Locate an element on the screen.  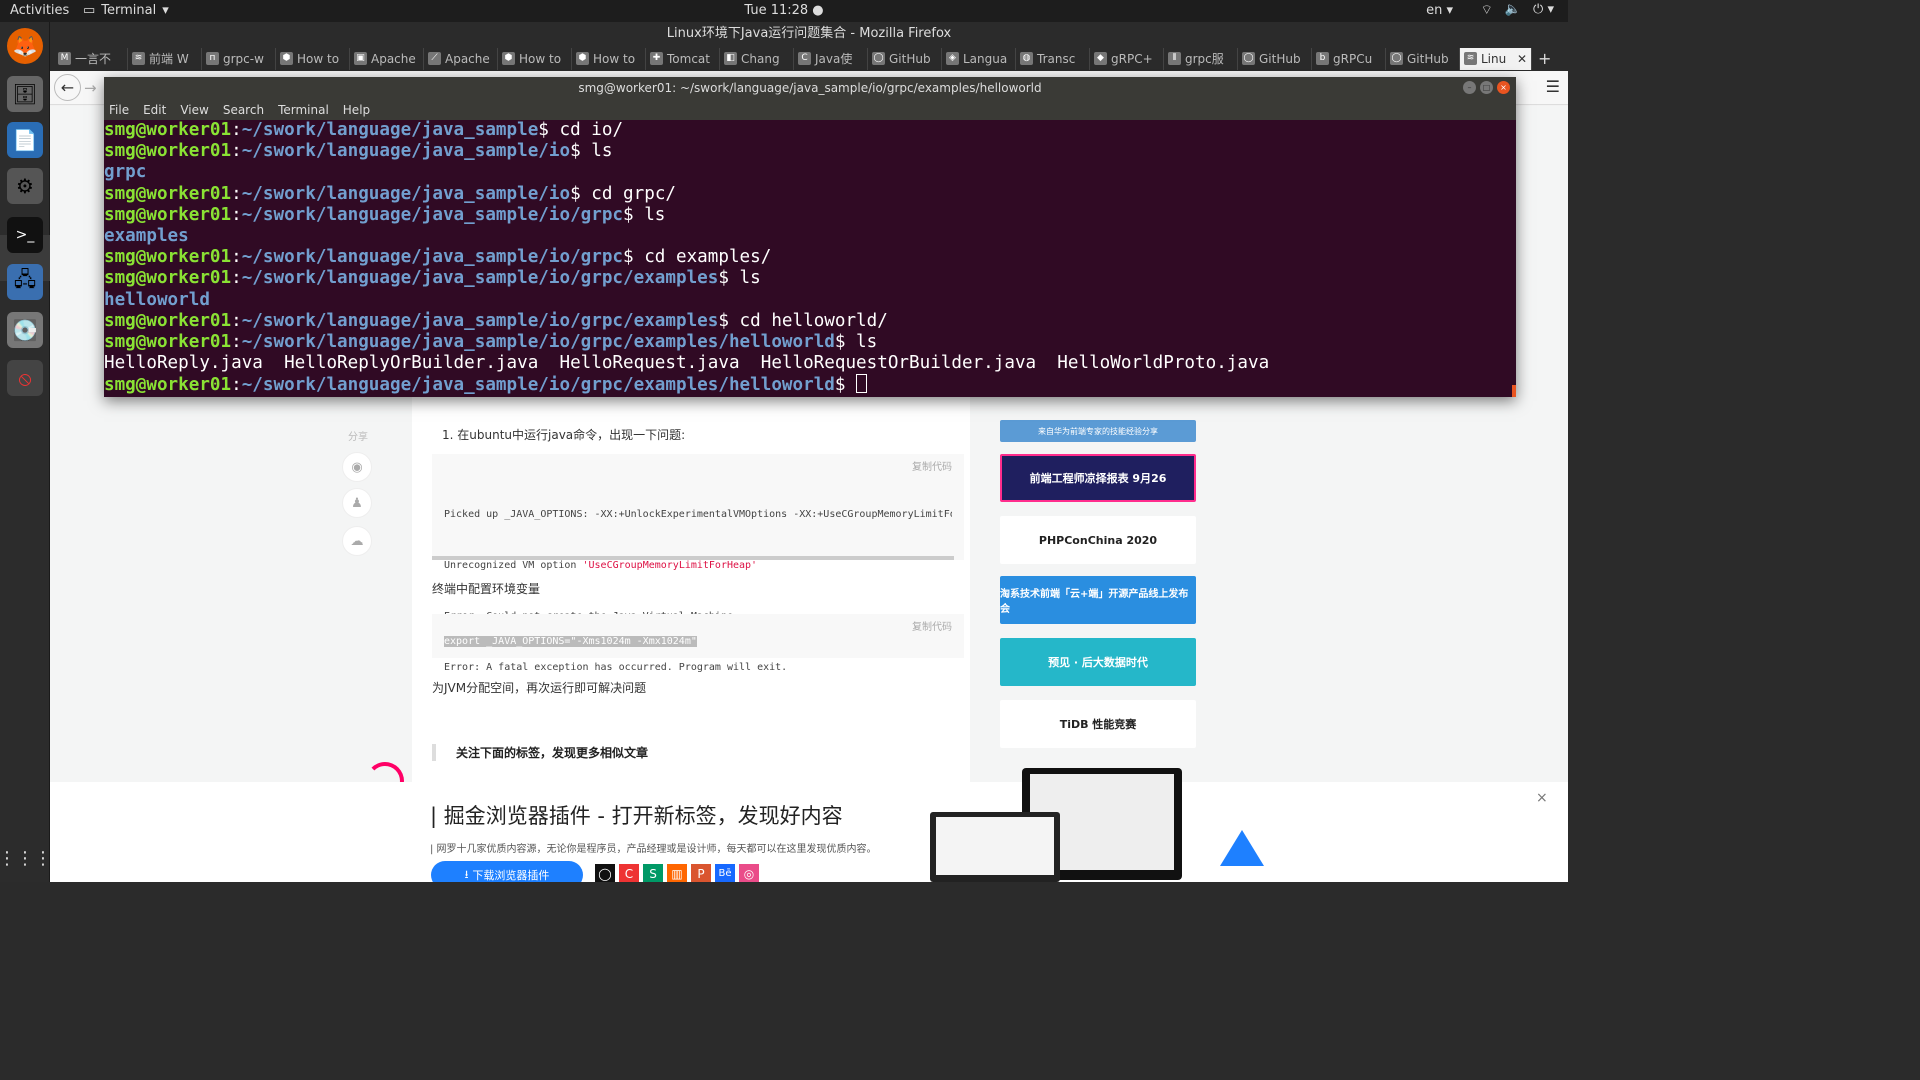
system-tray: ⌔ 🔈 ⏻ ▾ is located at coordinates (1517, 10).